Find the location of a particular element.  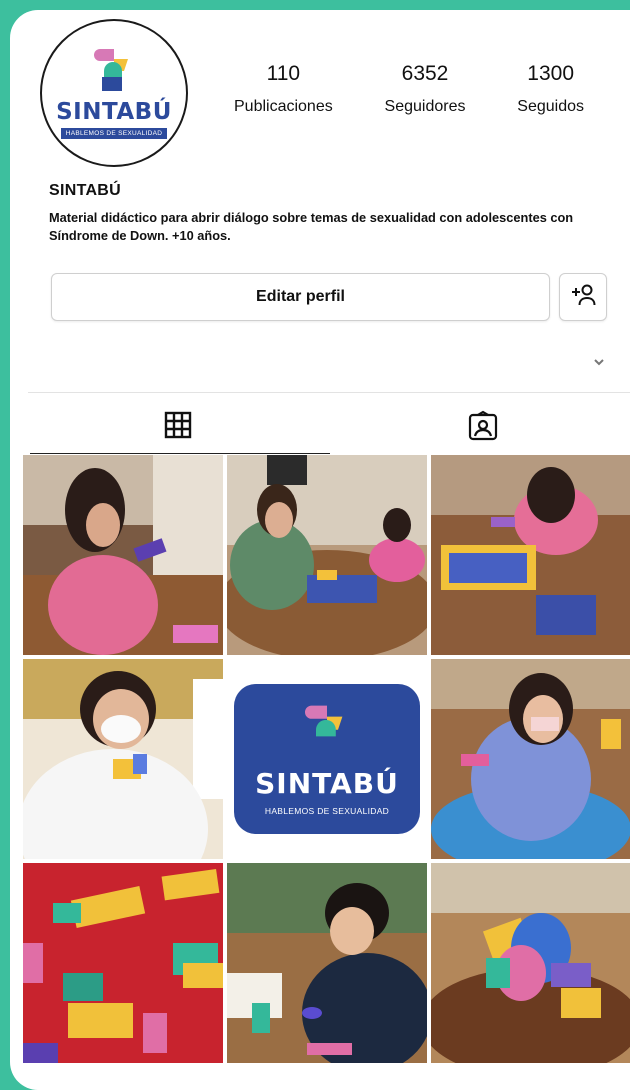

profile-avatar: SINTABÚ HABLEMOS DE SEXUALIDAD is located at coordinates (114, 93).